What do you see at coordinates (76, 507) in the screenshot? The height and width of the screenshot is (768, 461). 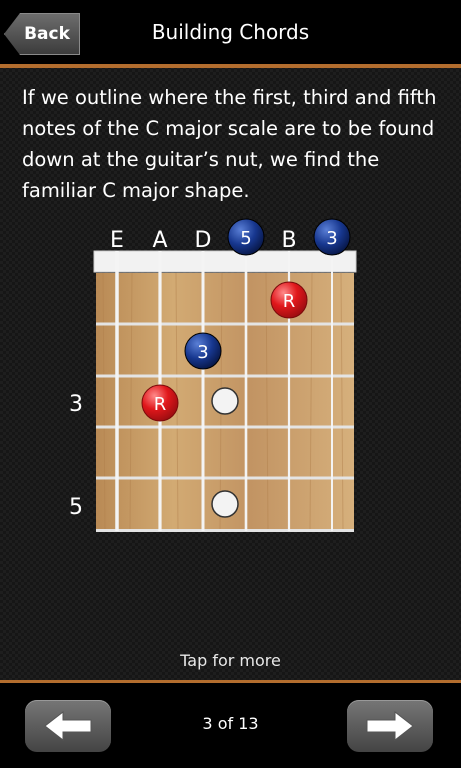 I see `fret-marker-5: 5` at bounding box center [76, 507].